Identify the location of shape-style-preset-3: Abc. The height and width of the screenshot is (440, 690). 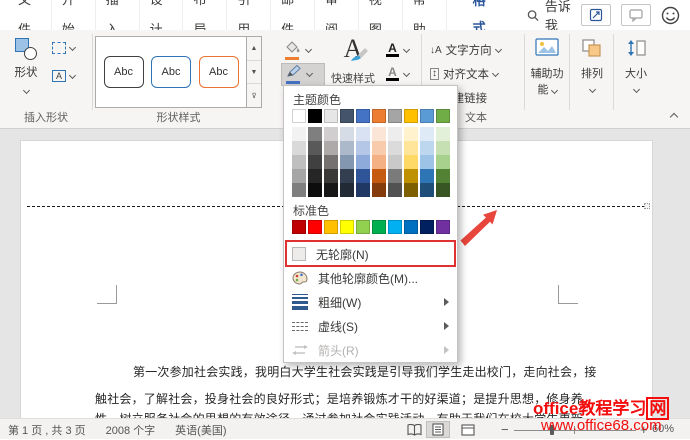
(218, 72).